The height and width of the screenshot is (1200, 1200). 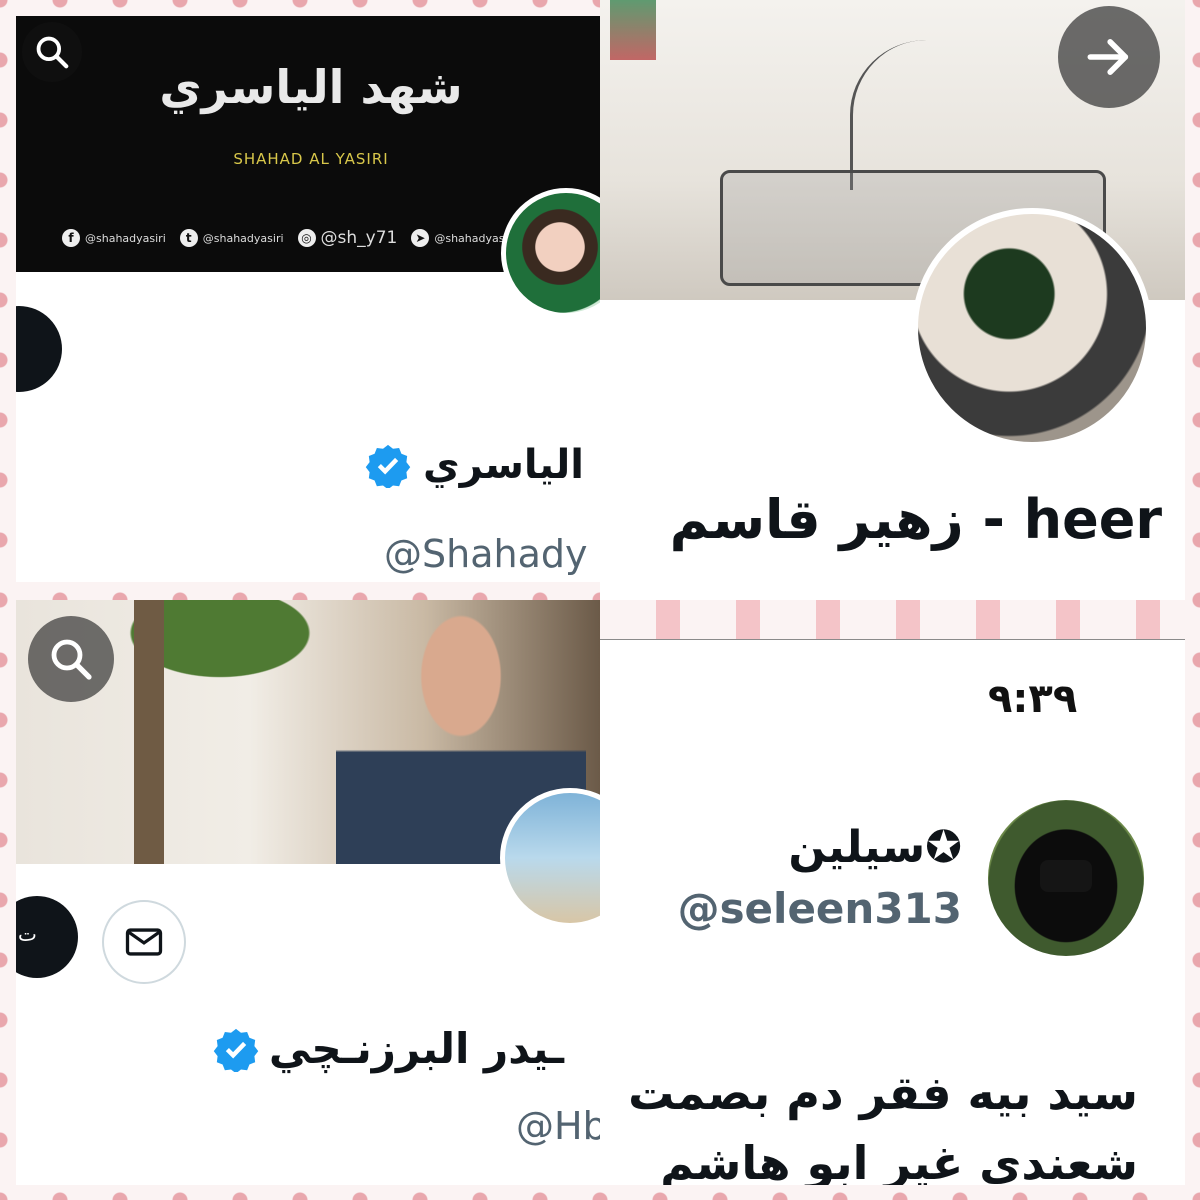 What do you see at coordinates (416, 1048) in the screenshot?
I see `display-name: ـيدر البرزنـچي` at bounding box center [416, 1048].